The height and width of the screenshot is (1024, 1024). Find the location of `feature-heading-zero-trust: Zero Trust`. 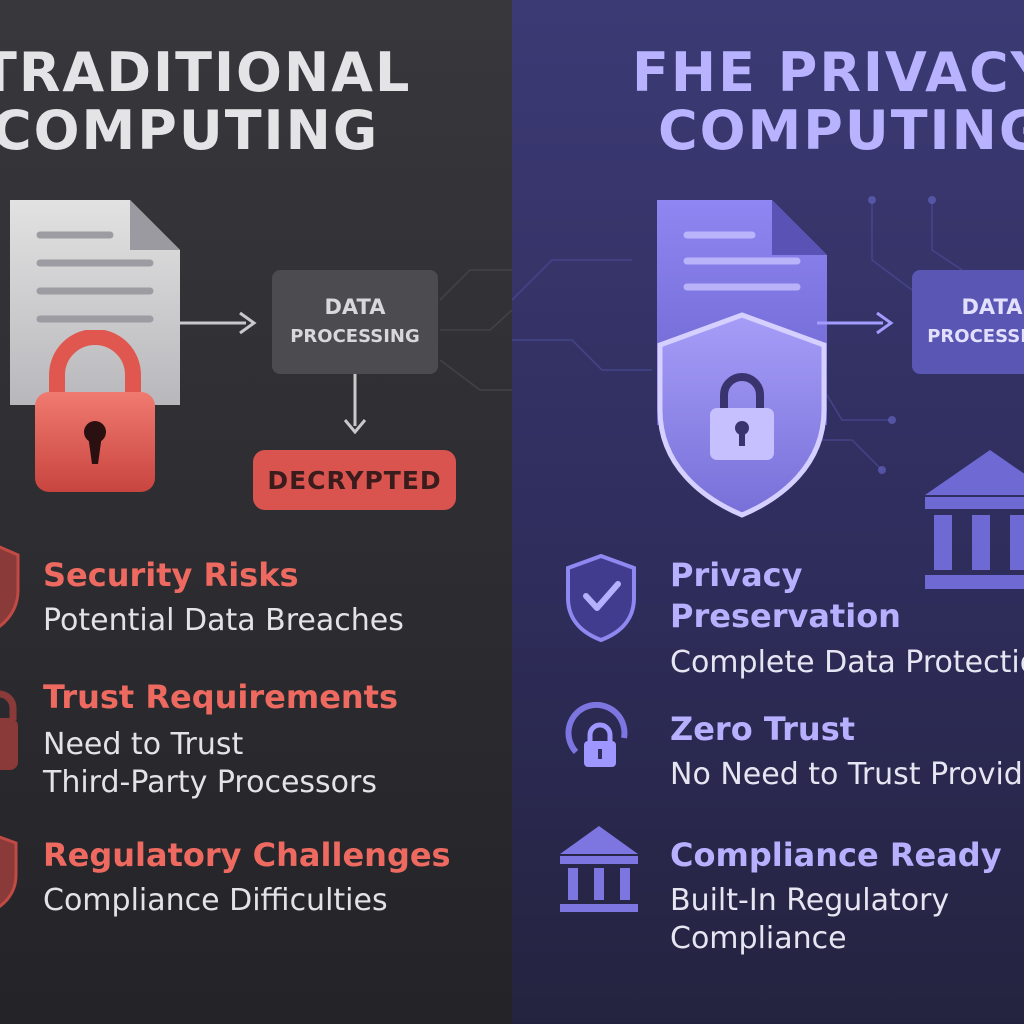

feature-heading-zero-trust: Zero Trust is located at coordinates (763, 729).